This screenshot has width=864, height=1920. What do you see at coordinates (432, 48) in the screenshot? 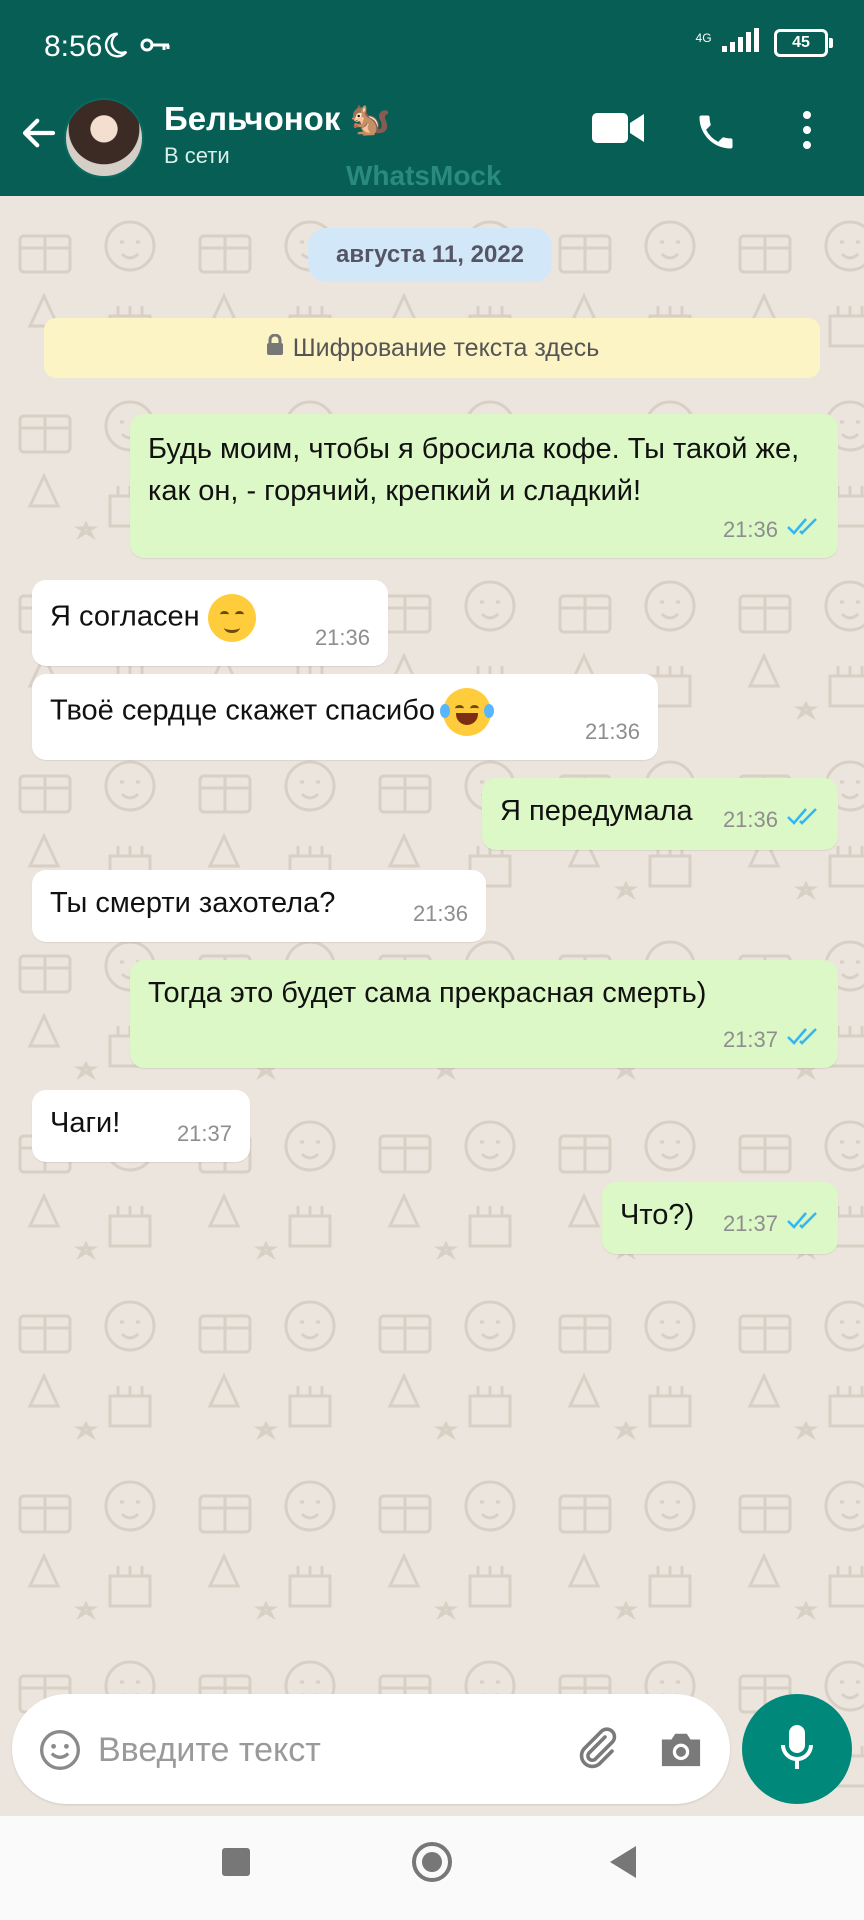
I see `status-bar: 8:56 4G 45` at bounding box center [432, 48].